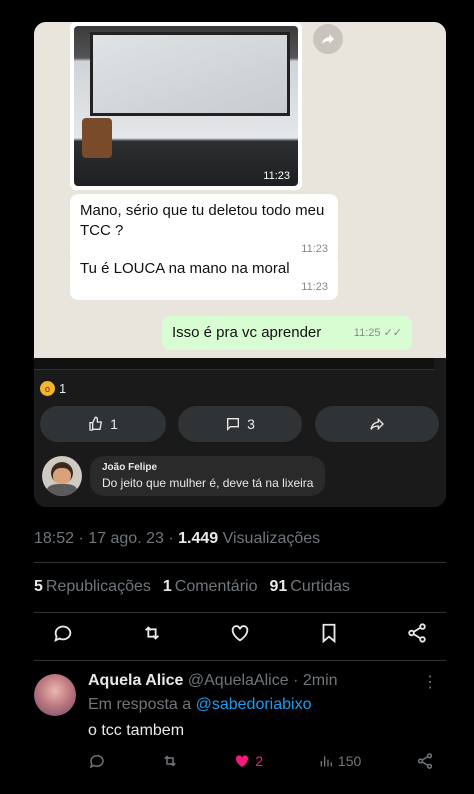 This screenshot has width=474, height=794. I want to click on likes-stat: 91 Curtidas, so click(309, 587).